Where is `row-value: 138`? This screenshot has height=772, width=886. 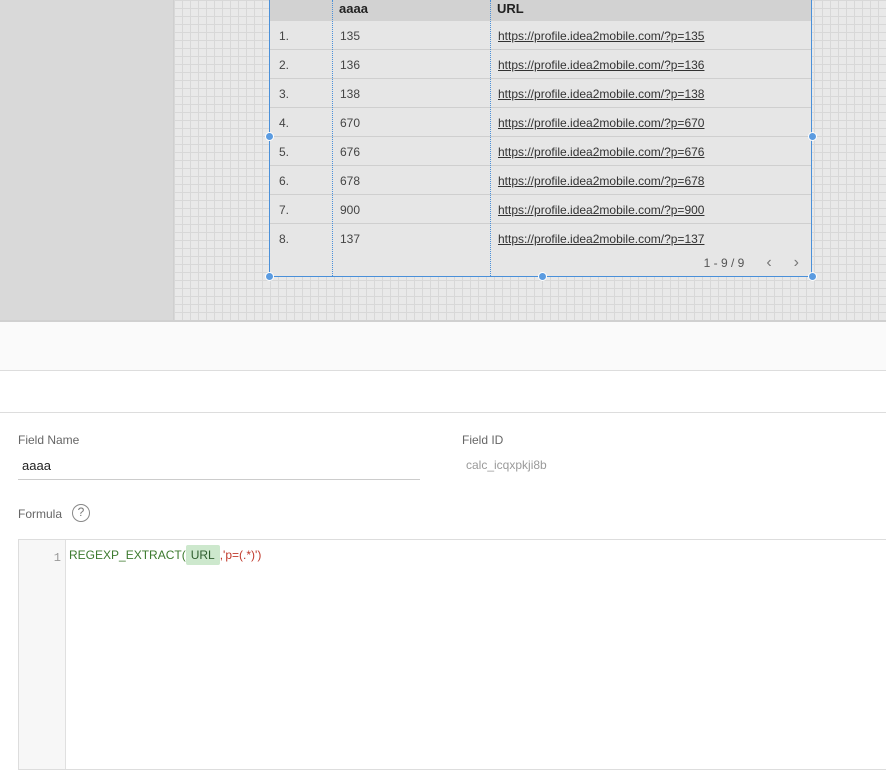
row-value: 138 is located at coordinates (350, 94).